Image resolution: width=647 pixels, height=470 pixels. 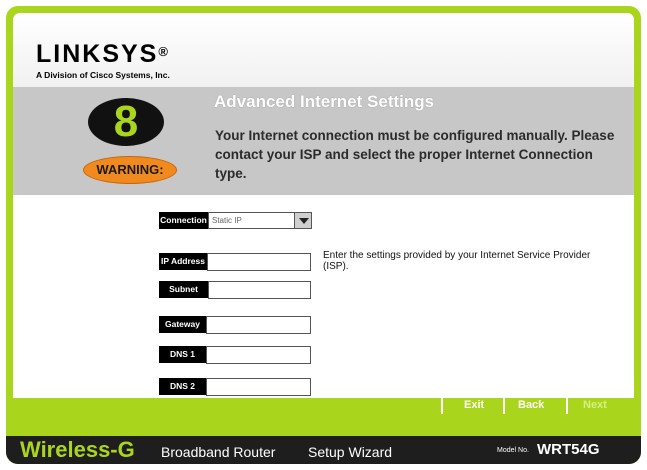 I want to click on dns1-input, so click(x=258, y=355).